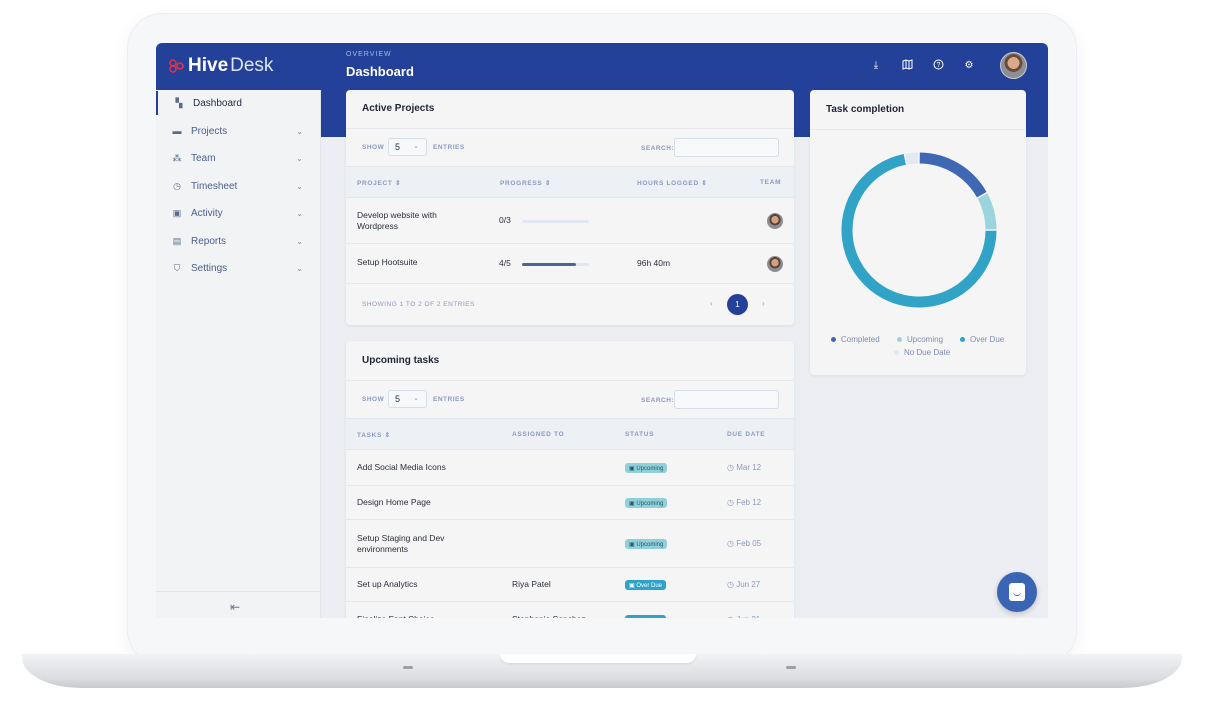  What do you see at coordinates (401, 360) in the screenshot?
I see `card-title: Upcoming tasks` at bounding box center [401, 360].